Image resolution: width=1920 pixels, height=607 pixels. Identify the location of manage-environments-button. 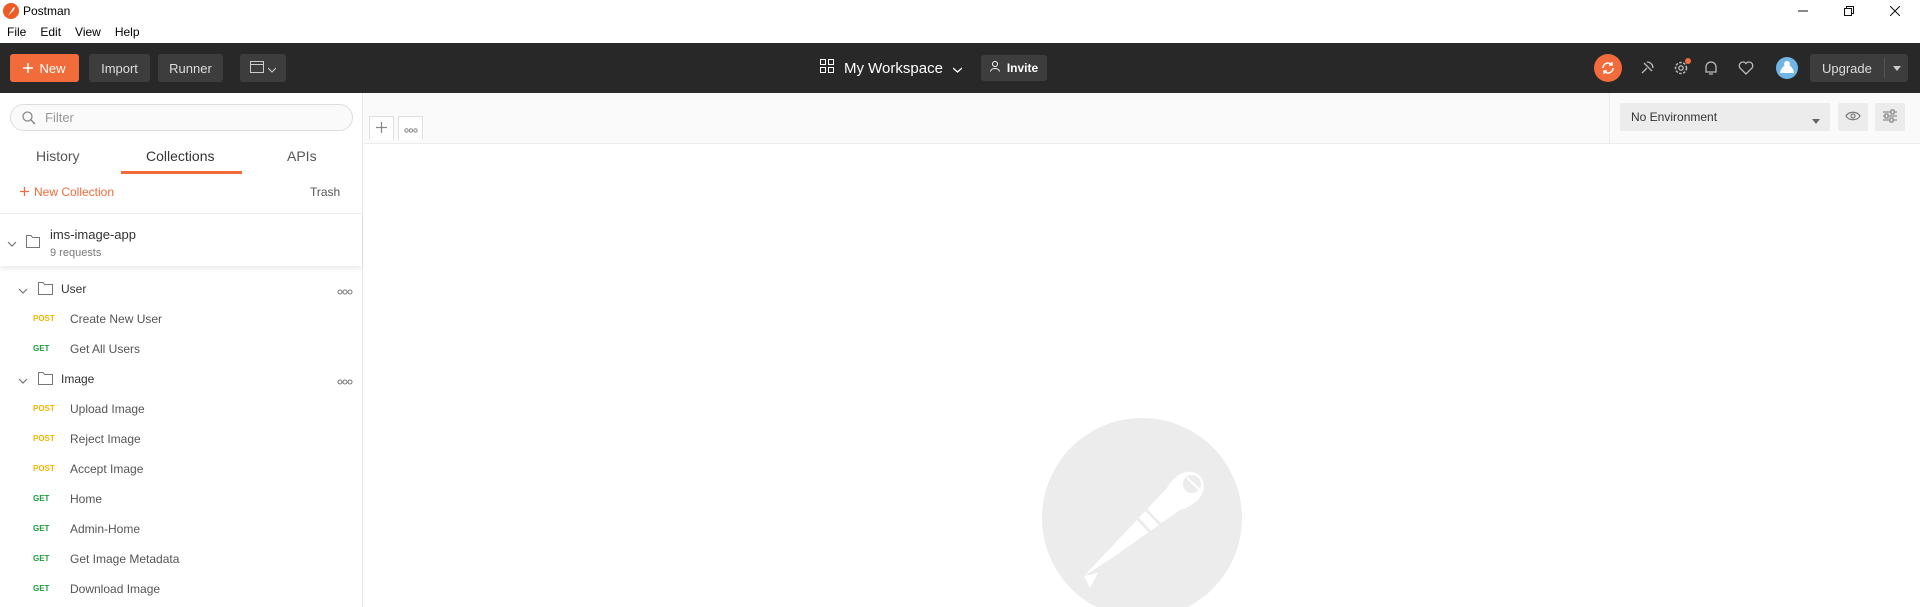
(1890, 117).